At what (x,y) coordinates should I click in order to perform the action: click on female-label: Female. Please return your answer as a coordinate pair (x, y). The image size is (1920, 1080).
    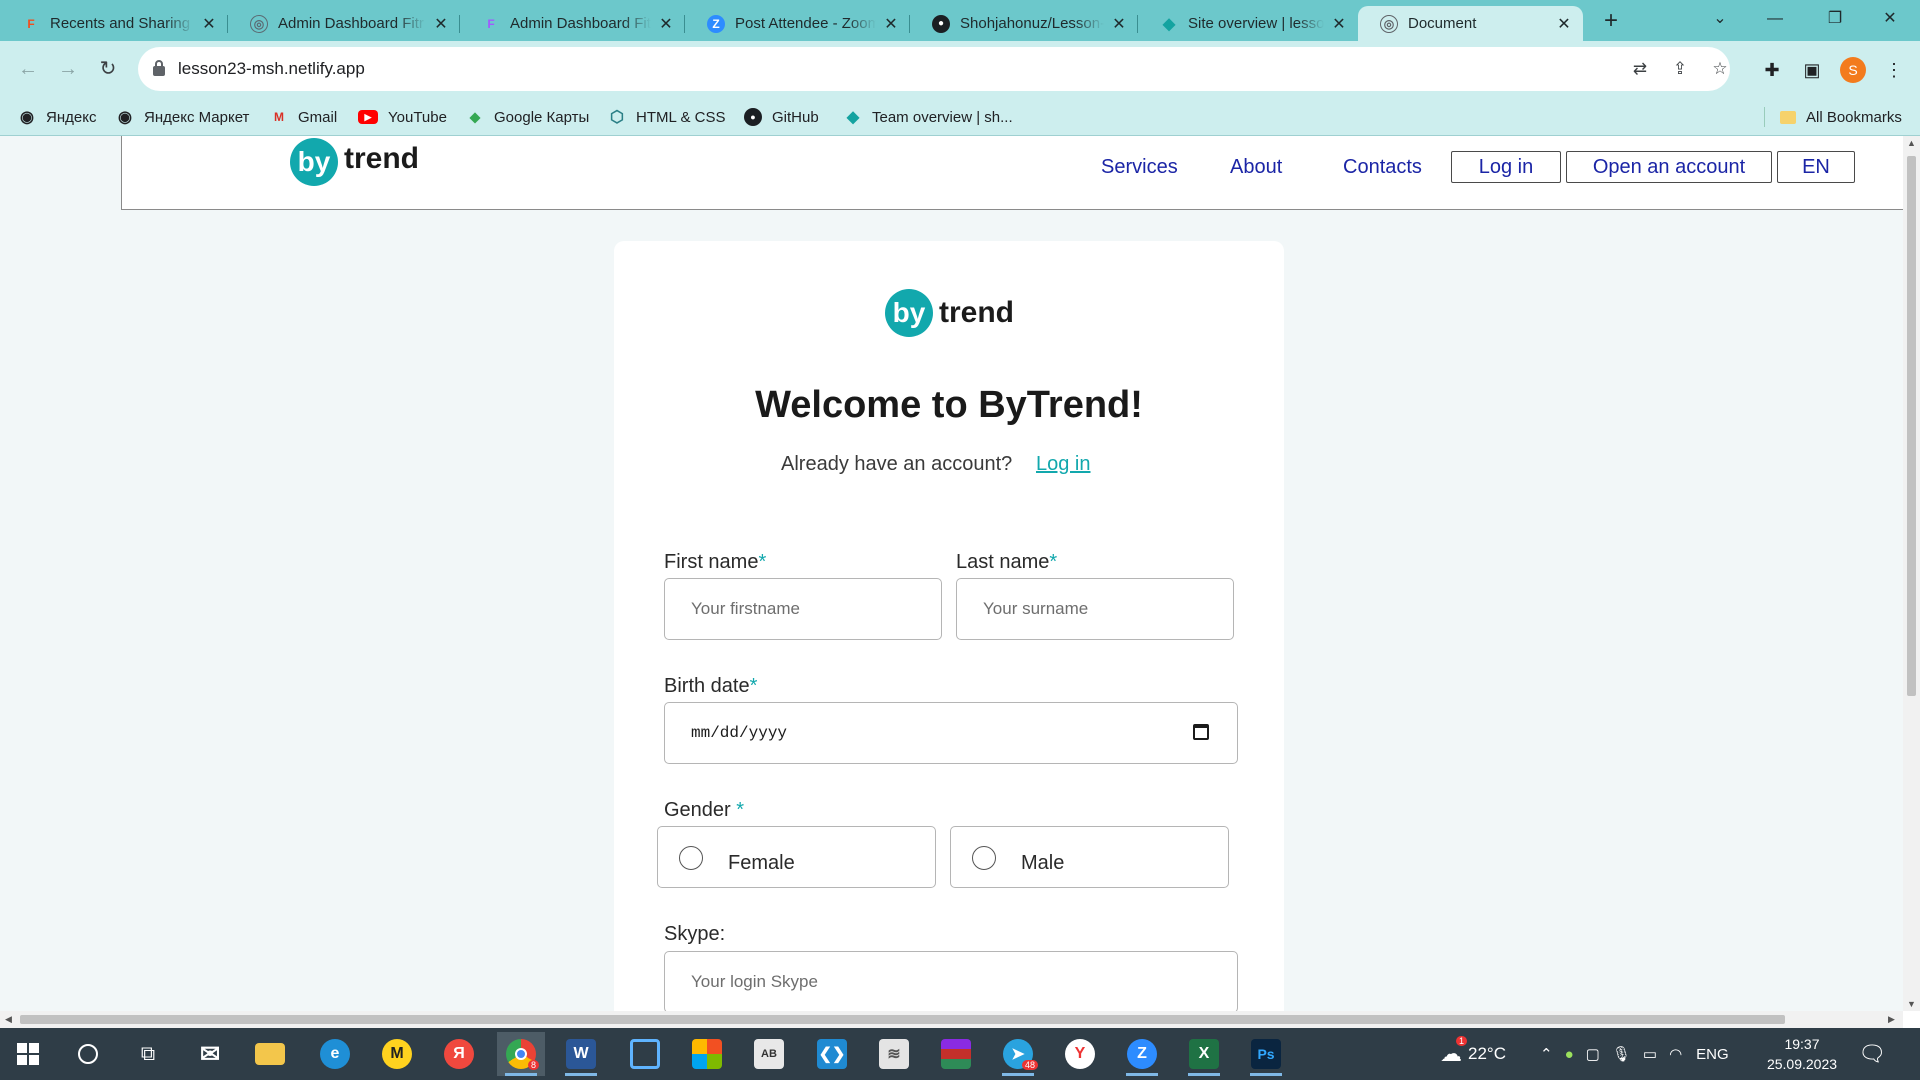
    Looking at the image, I should click on (761, 863).